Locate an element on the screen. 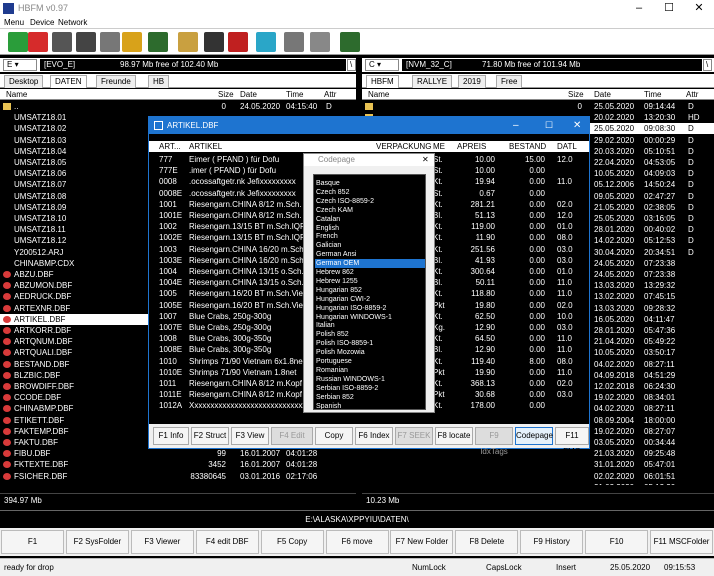 The image size is (714, 576). fkey-7: F8 Delete is located at coordinates (487, 542).